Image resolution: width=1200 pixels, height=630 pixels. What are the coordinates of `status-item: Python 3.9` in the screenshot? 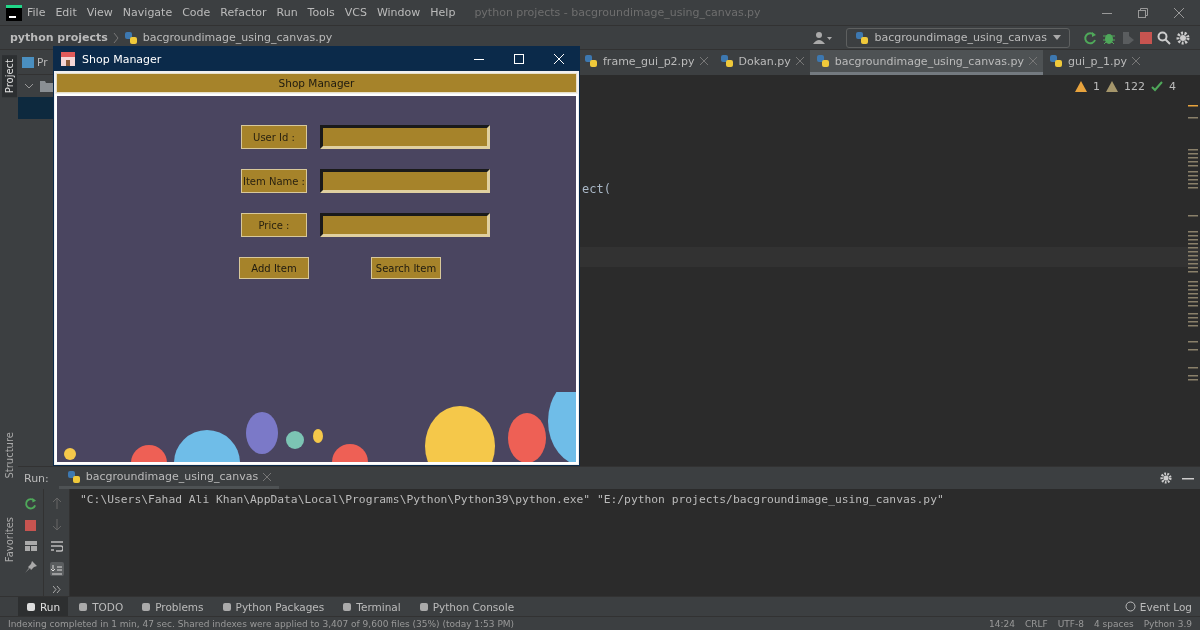 It's located at (1167, 623).